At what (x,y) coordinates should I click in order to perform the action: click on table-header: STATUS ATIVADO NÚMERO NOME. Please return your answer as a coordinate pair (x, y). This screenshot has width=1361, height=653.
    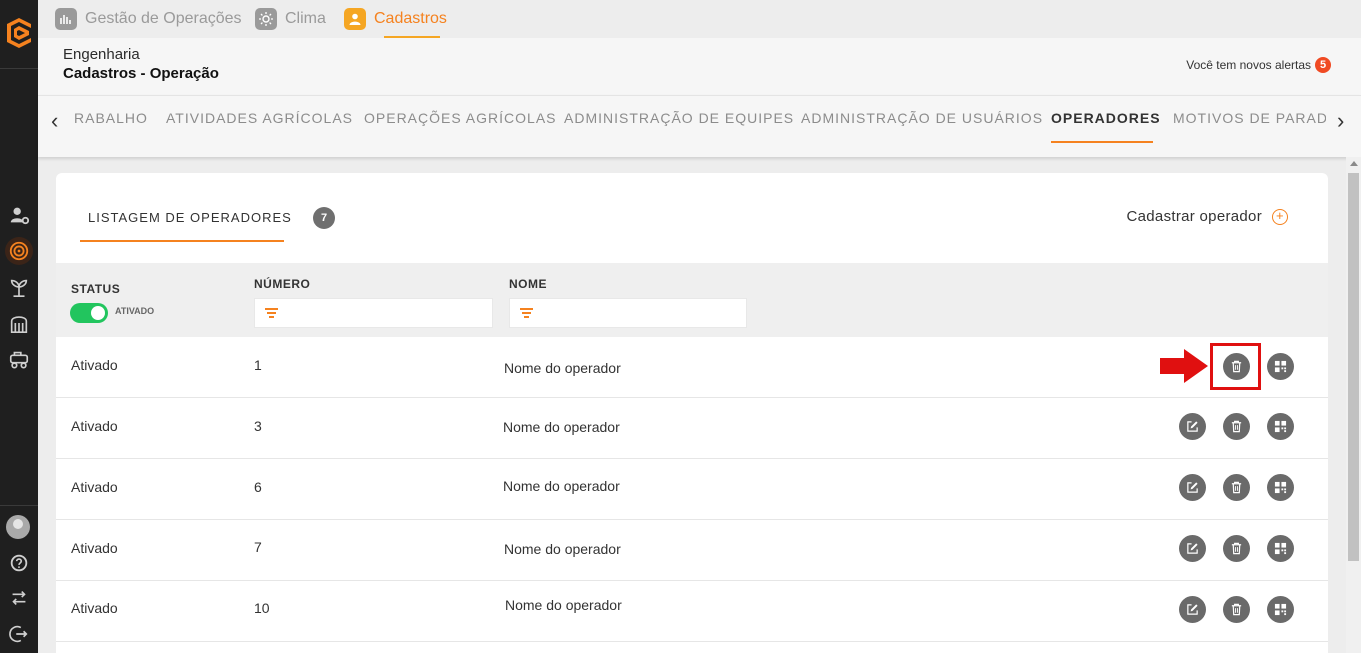
    Looking at the image, I should click on (692, 300).